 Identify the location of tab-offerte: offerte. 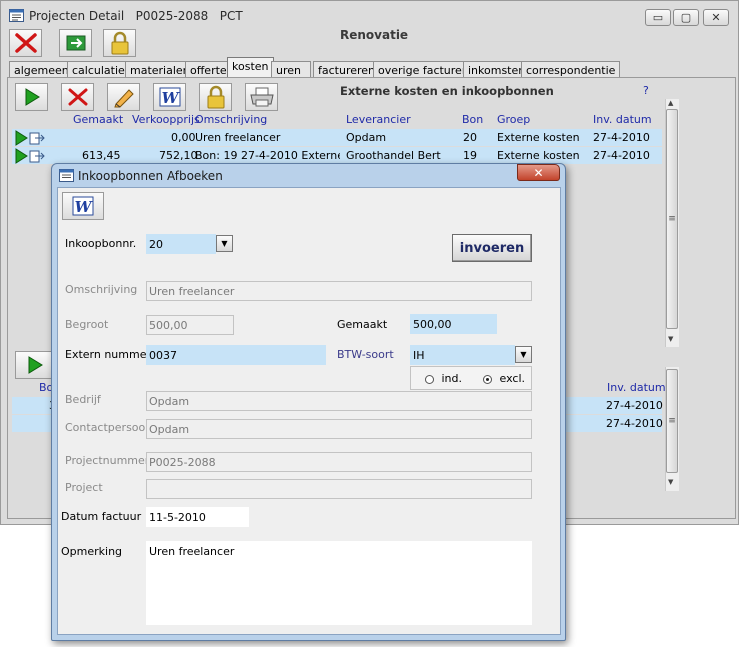
(208, 69).